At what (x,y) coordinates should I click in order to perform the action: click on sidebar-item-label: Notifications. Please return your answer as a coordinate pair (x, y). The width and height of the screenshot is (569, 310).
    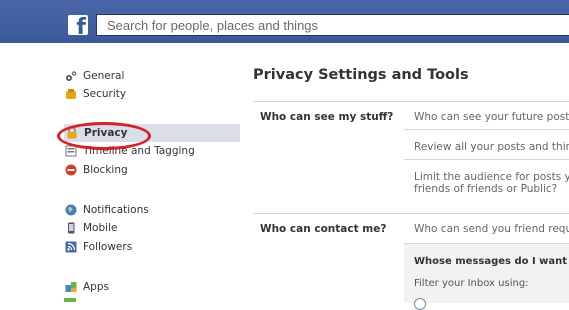
    Looking at the image, I should click on (116, 210).